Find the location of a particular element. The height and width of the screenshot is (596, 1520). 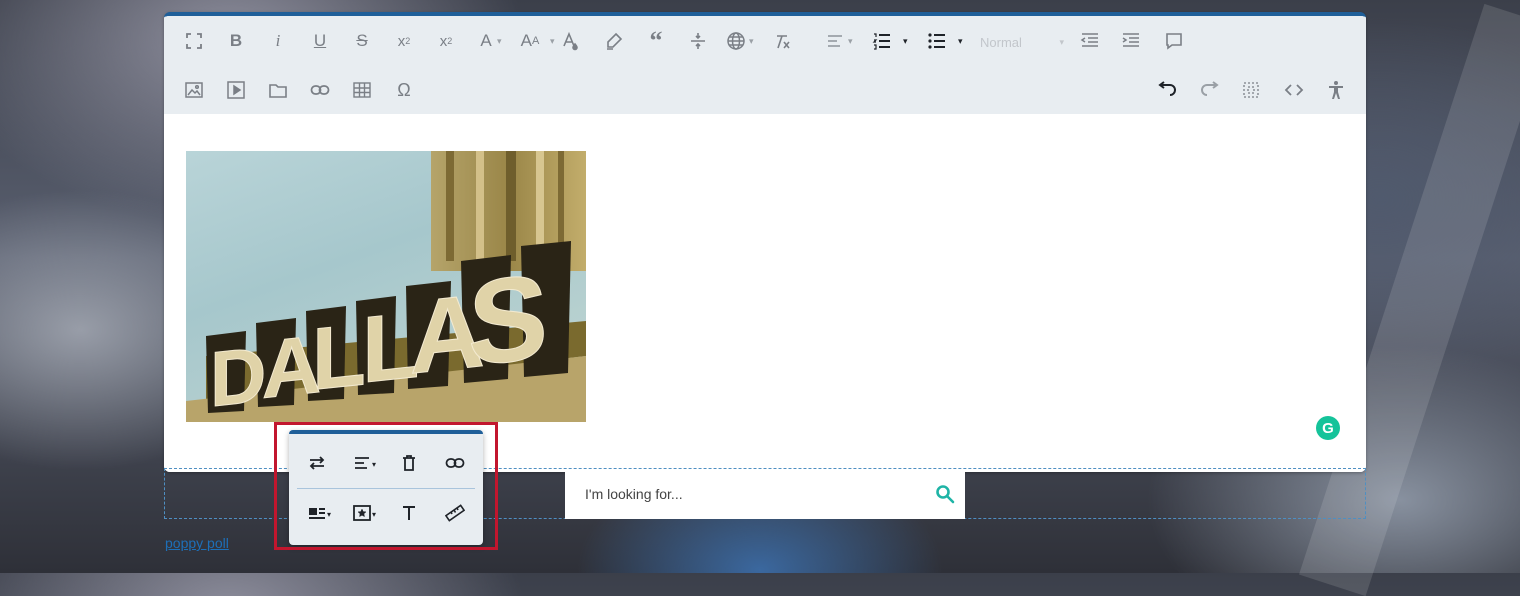

horizontal-line-icon is located at coordinates (698, 41).